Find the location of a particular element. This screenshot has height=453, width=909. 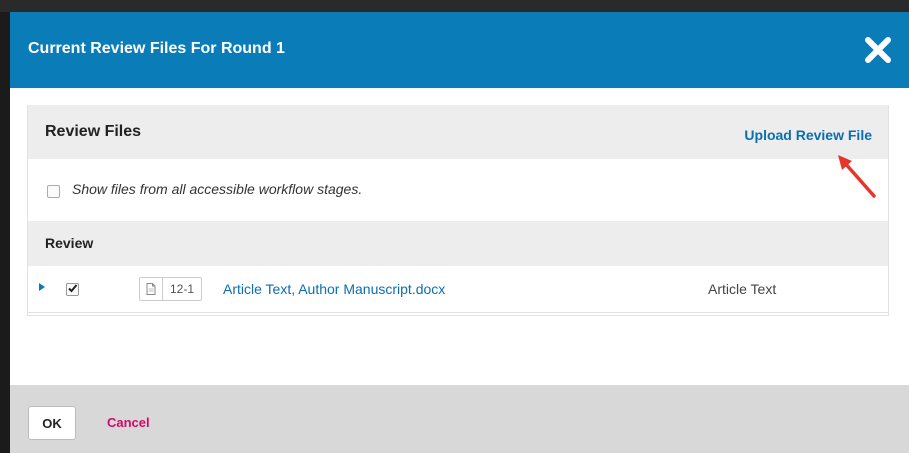

review-section-title: Review is located at coordinates (69, 243).